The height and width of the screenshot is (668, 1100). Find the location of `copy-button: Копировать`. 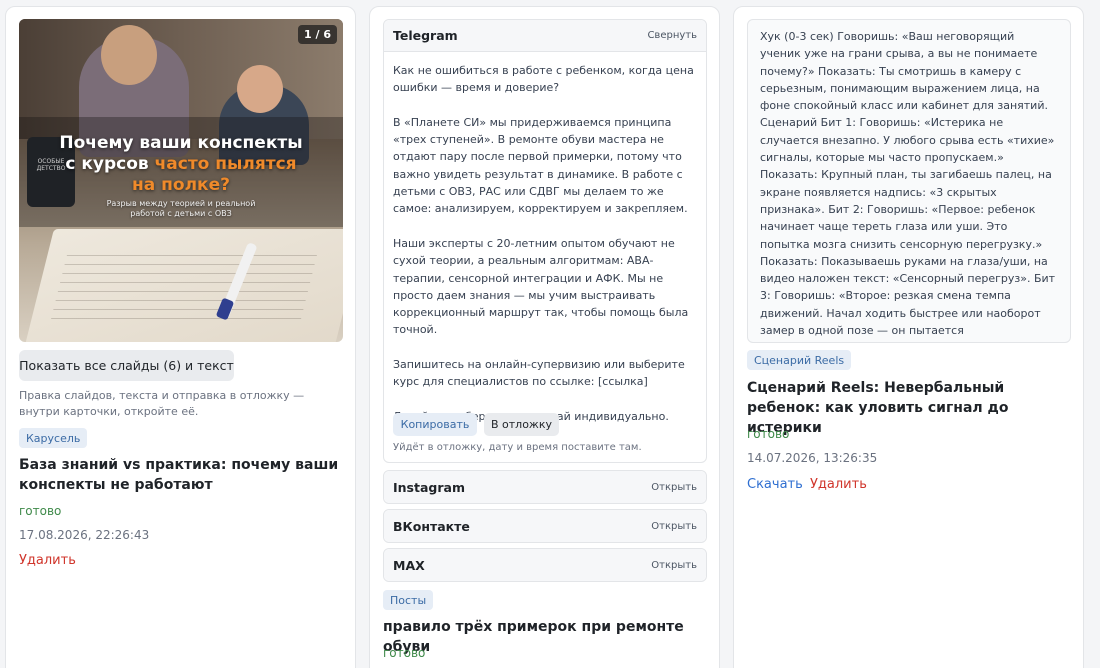

copy-button: Копировать is located at coordinates (435, 424).